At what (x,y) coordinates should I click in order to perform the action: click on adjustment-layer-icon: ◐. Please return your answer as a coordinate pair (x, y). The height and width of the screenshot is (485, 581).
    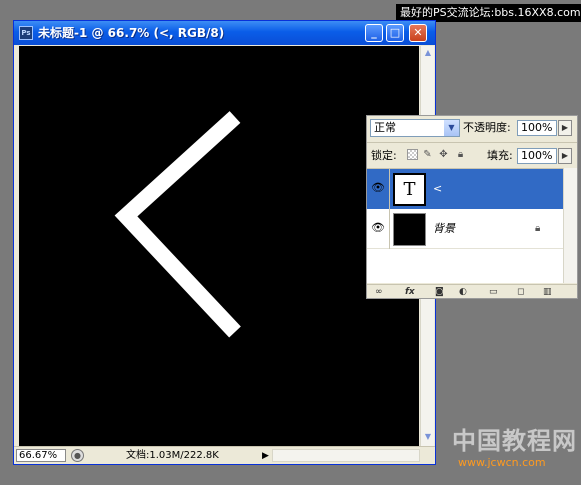
    Looking at the image, I should click on (463, 292).